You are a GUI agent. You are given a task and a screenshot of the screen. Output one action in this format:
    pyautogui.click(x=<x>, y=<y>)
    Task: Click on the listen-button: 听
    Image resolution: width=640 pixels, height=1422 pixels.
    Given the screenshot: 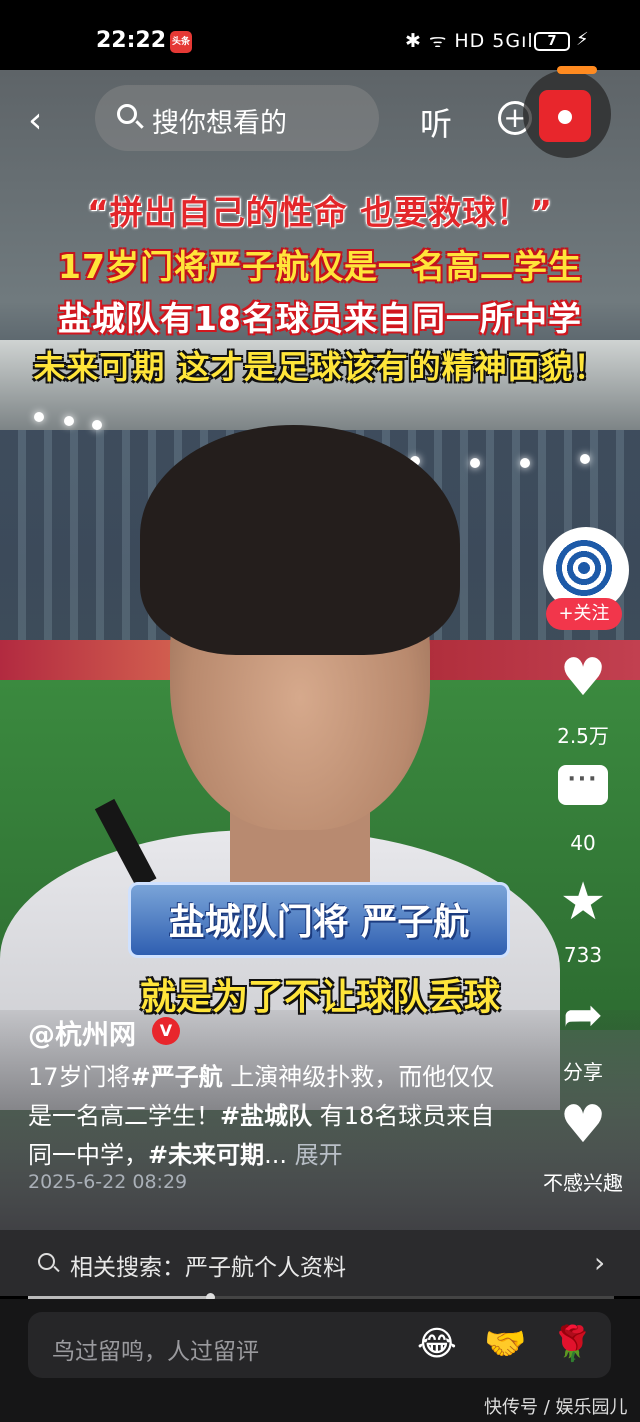 What is the action you would take?
    pyautogui.click(x=436, y=122)
    